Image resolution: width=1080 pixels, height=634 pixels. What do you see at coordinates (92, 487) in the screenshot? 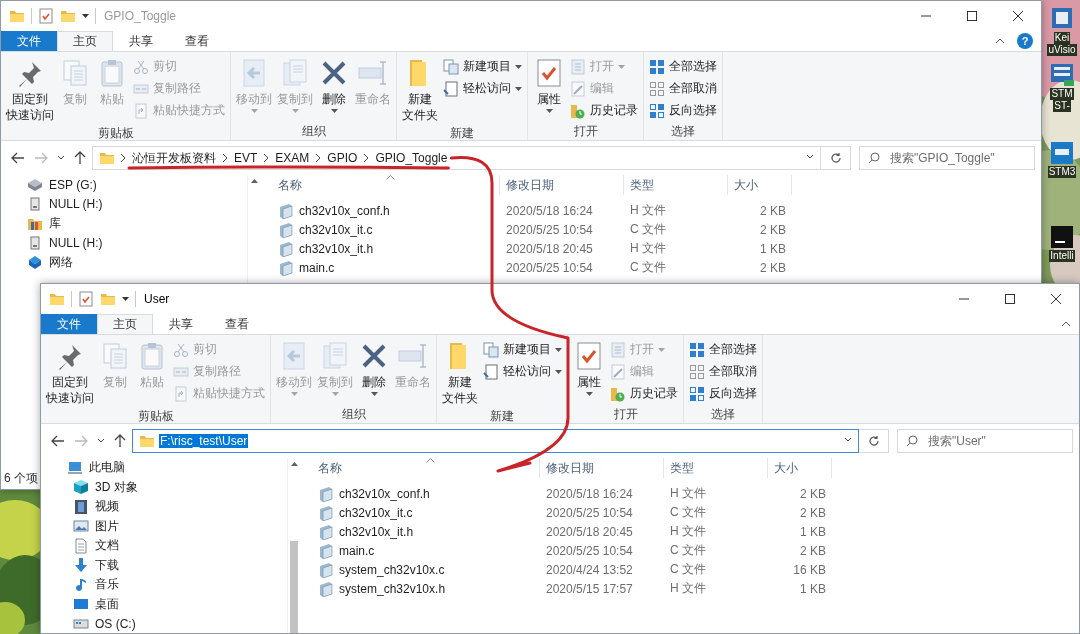
I see `nav-item: 3D 对象` at bounding box center [92, 487].